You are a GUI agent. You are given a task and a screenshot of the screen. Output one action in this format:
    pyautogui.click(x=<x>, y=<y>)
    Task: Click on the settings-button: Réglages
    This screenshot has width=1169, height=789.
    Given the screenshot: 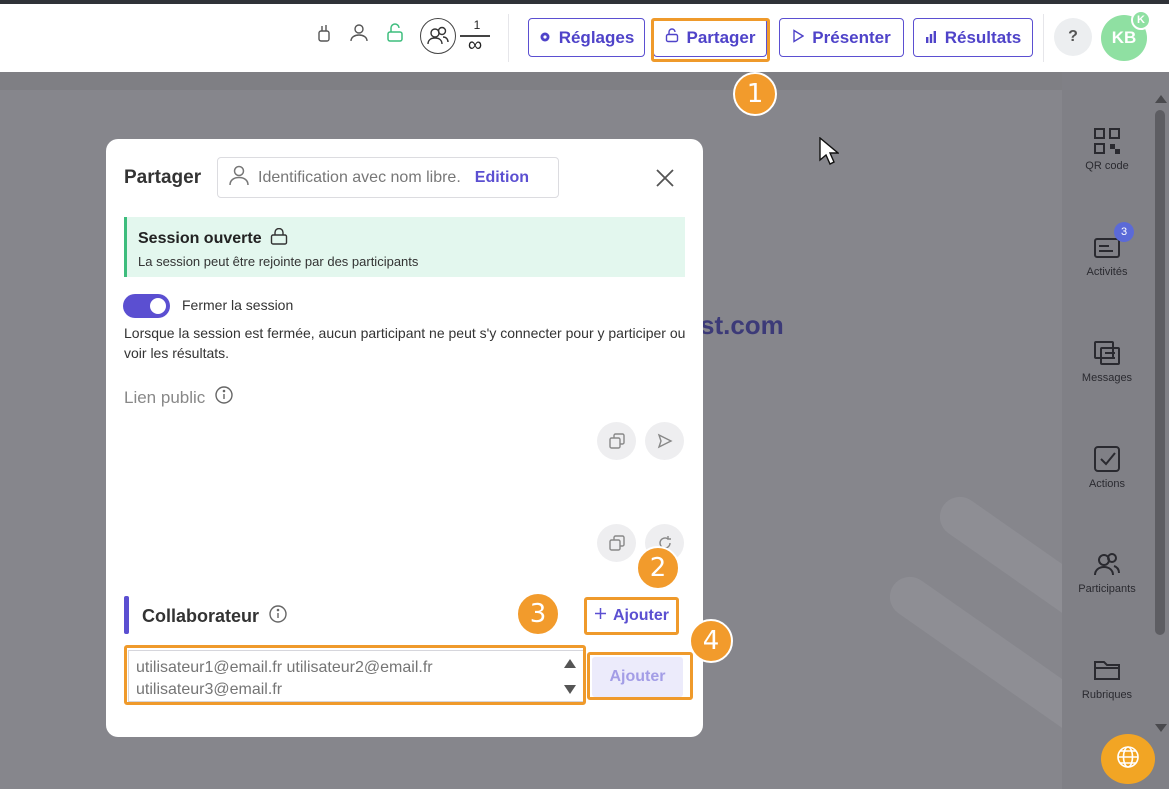 What is the action you would take?
    pyautogui.click(x=586, y=37)
    